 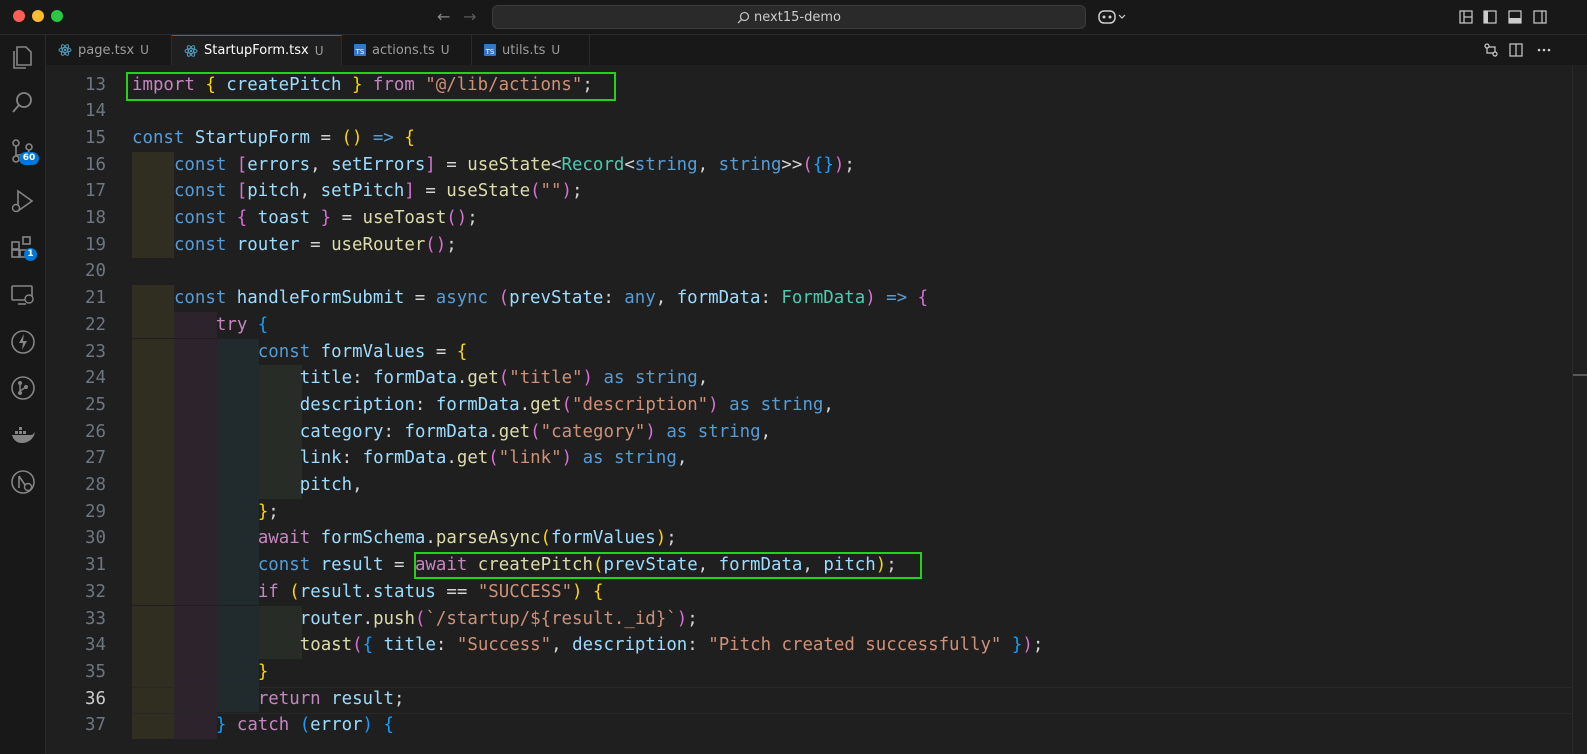 I want to click on line-number: 35, so click(x=95, y=671).